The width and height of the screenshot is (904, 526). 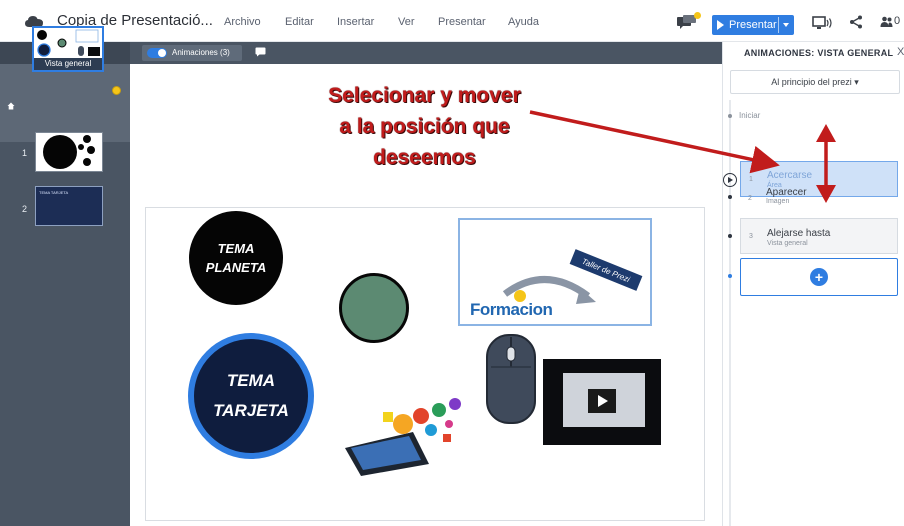 What do you see at coordinates (819, 198) in the screenshot?
I see `animation-step-2: 2 Aparecer Imagen` at bounding box center [819, 198].